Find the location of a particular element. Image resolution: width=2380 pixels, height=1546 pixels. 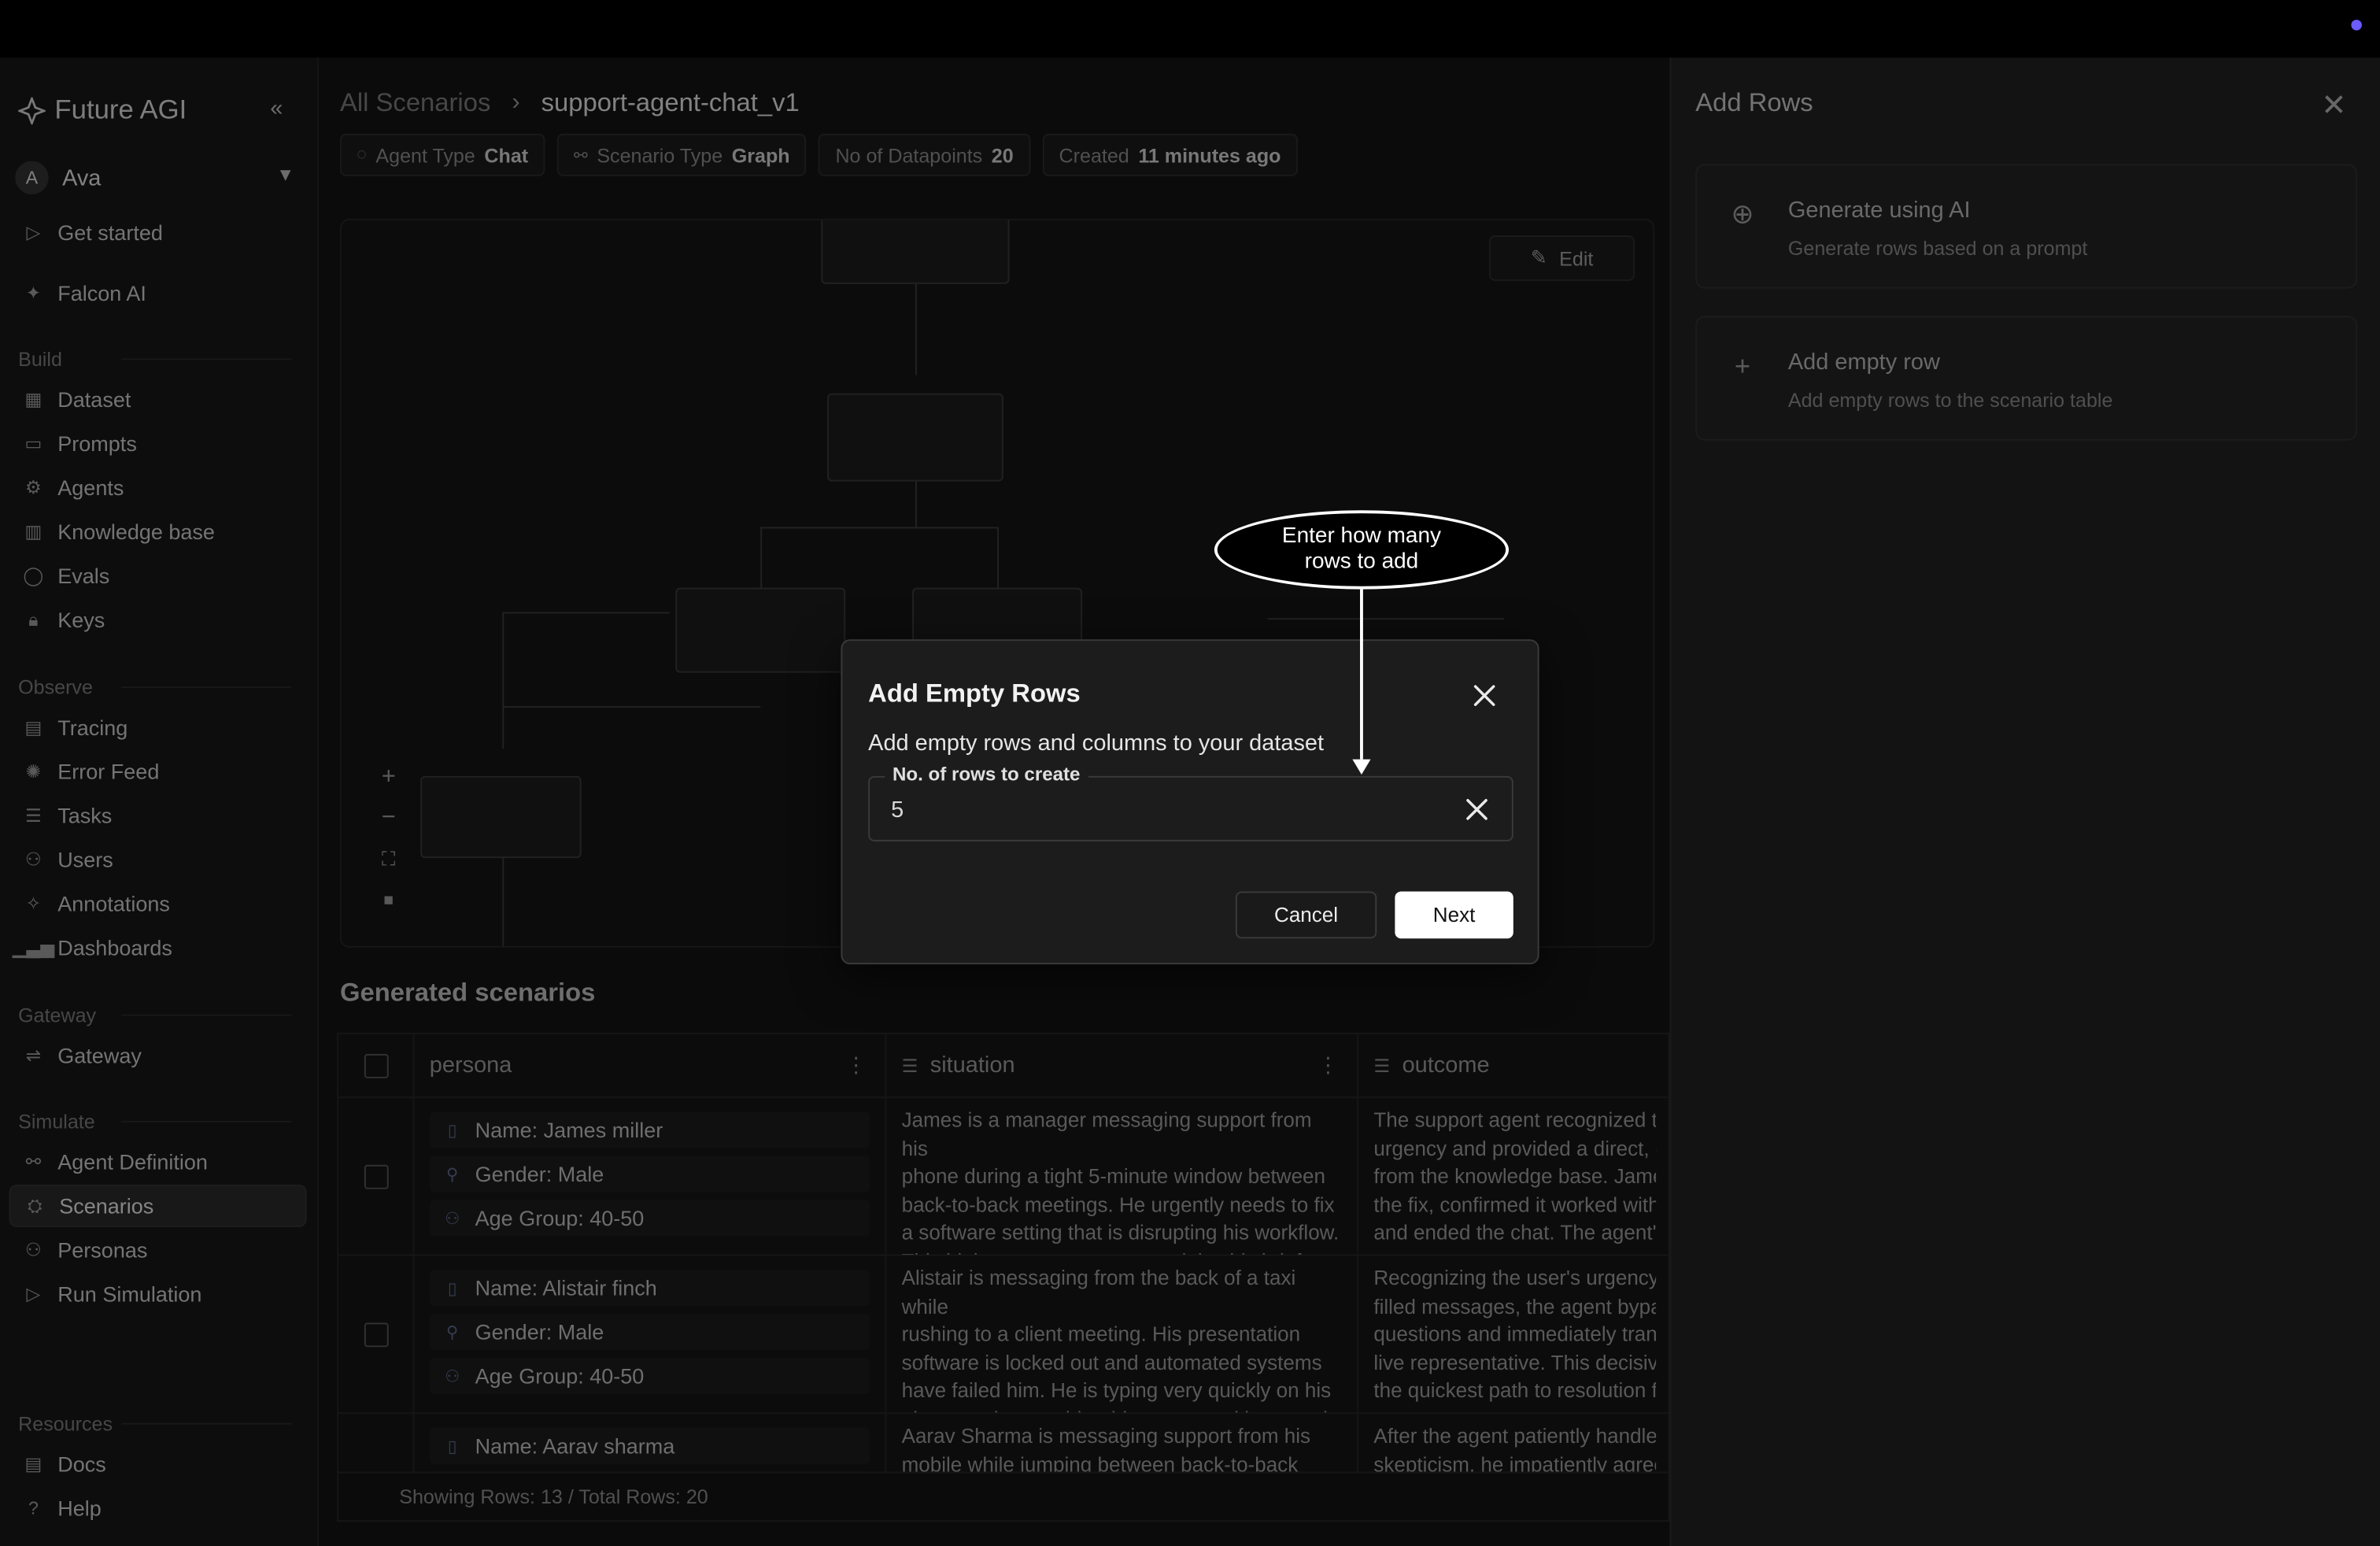

clear-input-icon is located at coordinates (1477, 809).